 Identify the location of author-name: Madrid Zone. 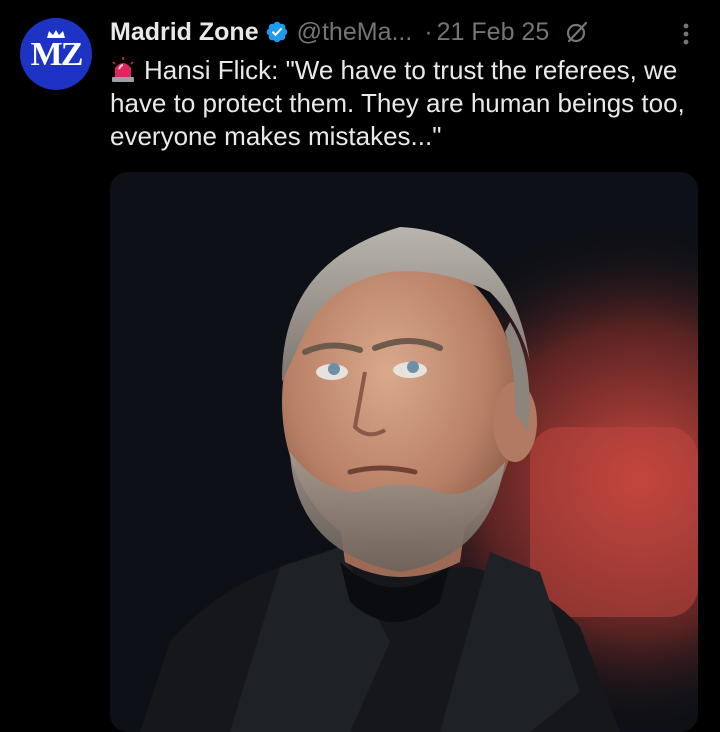
(184, 32).